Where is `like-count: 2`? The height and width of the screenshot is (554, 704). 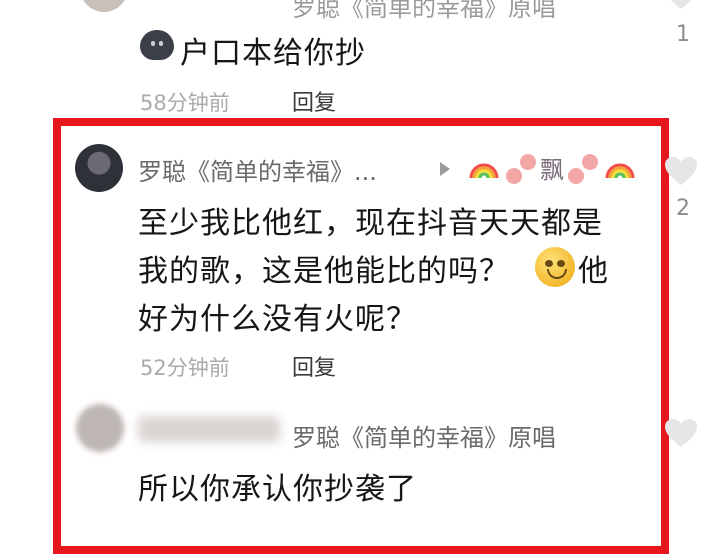 like-count: 2 is located at coordinates (683, 208).